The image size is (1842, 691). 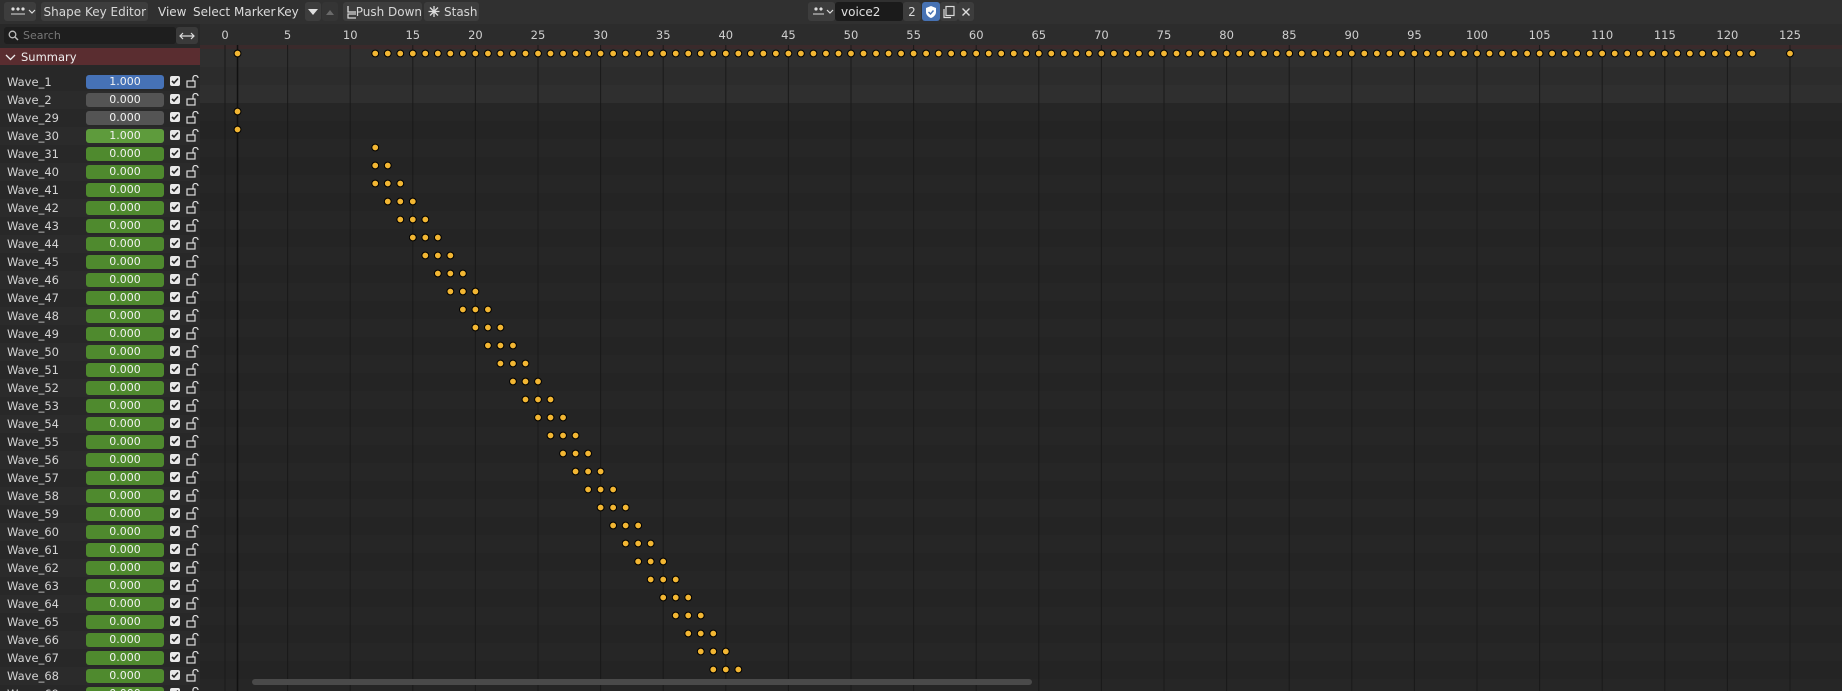 I want to click on editor-type-button, so click(x=20, y=11).